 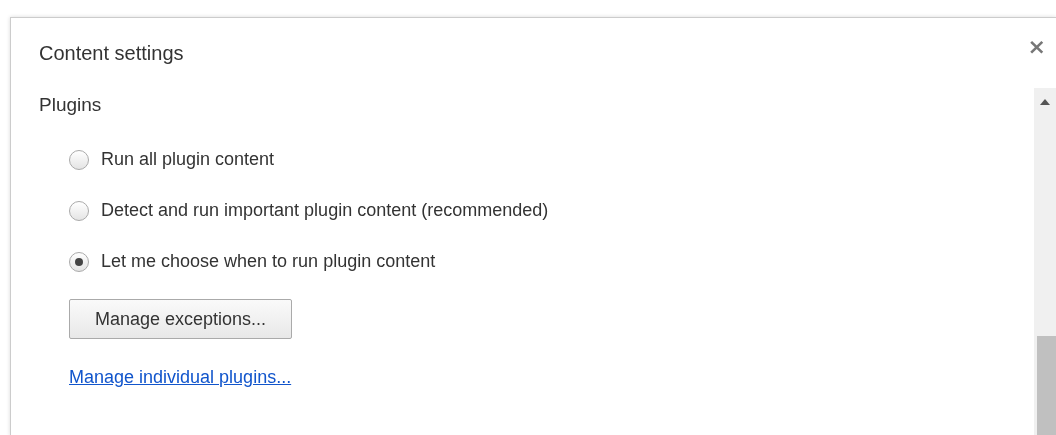 What do you see at coordinates (1046, 385) in the screenshot?
I see `scrollbar-thumb` at bounding box center [1046, 385].